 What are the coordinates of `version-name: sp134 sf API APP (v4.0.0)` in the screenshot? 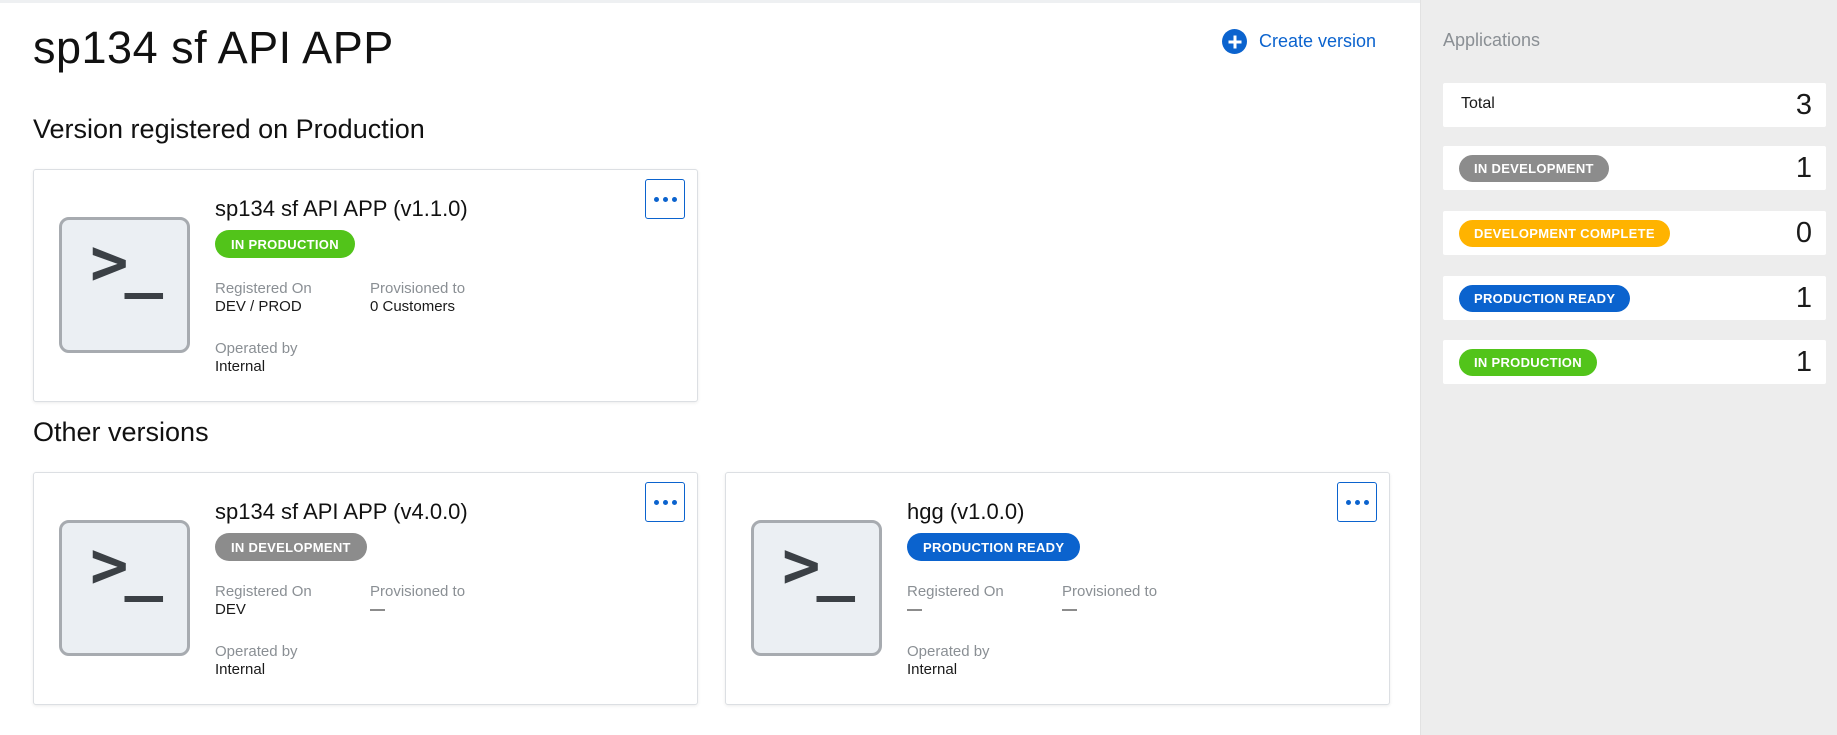 It's located at (341, 512).